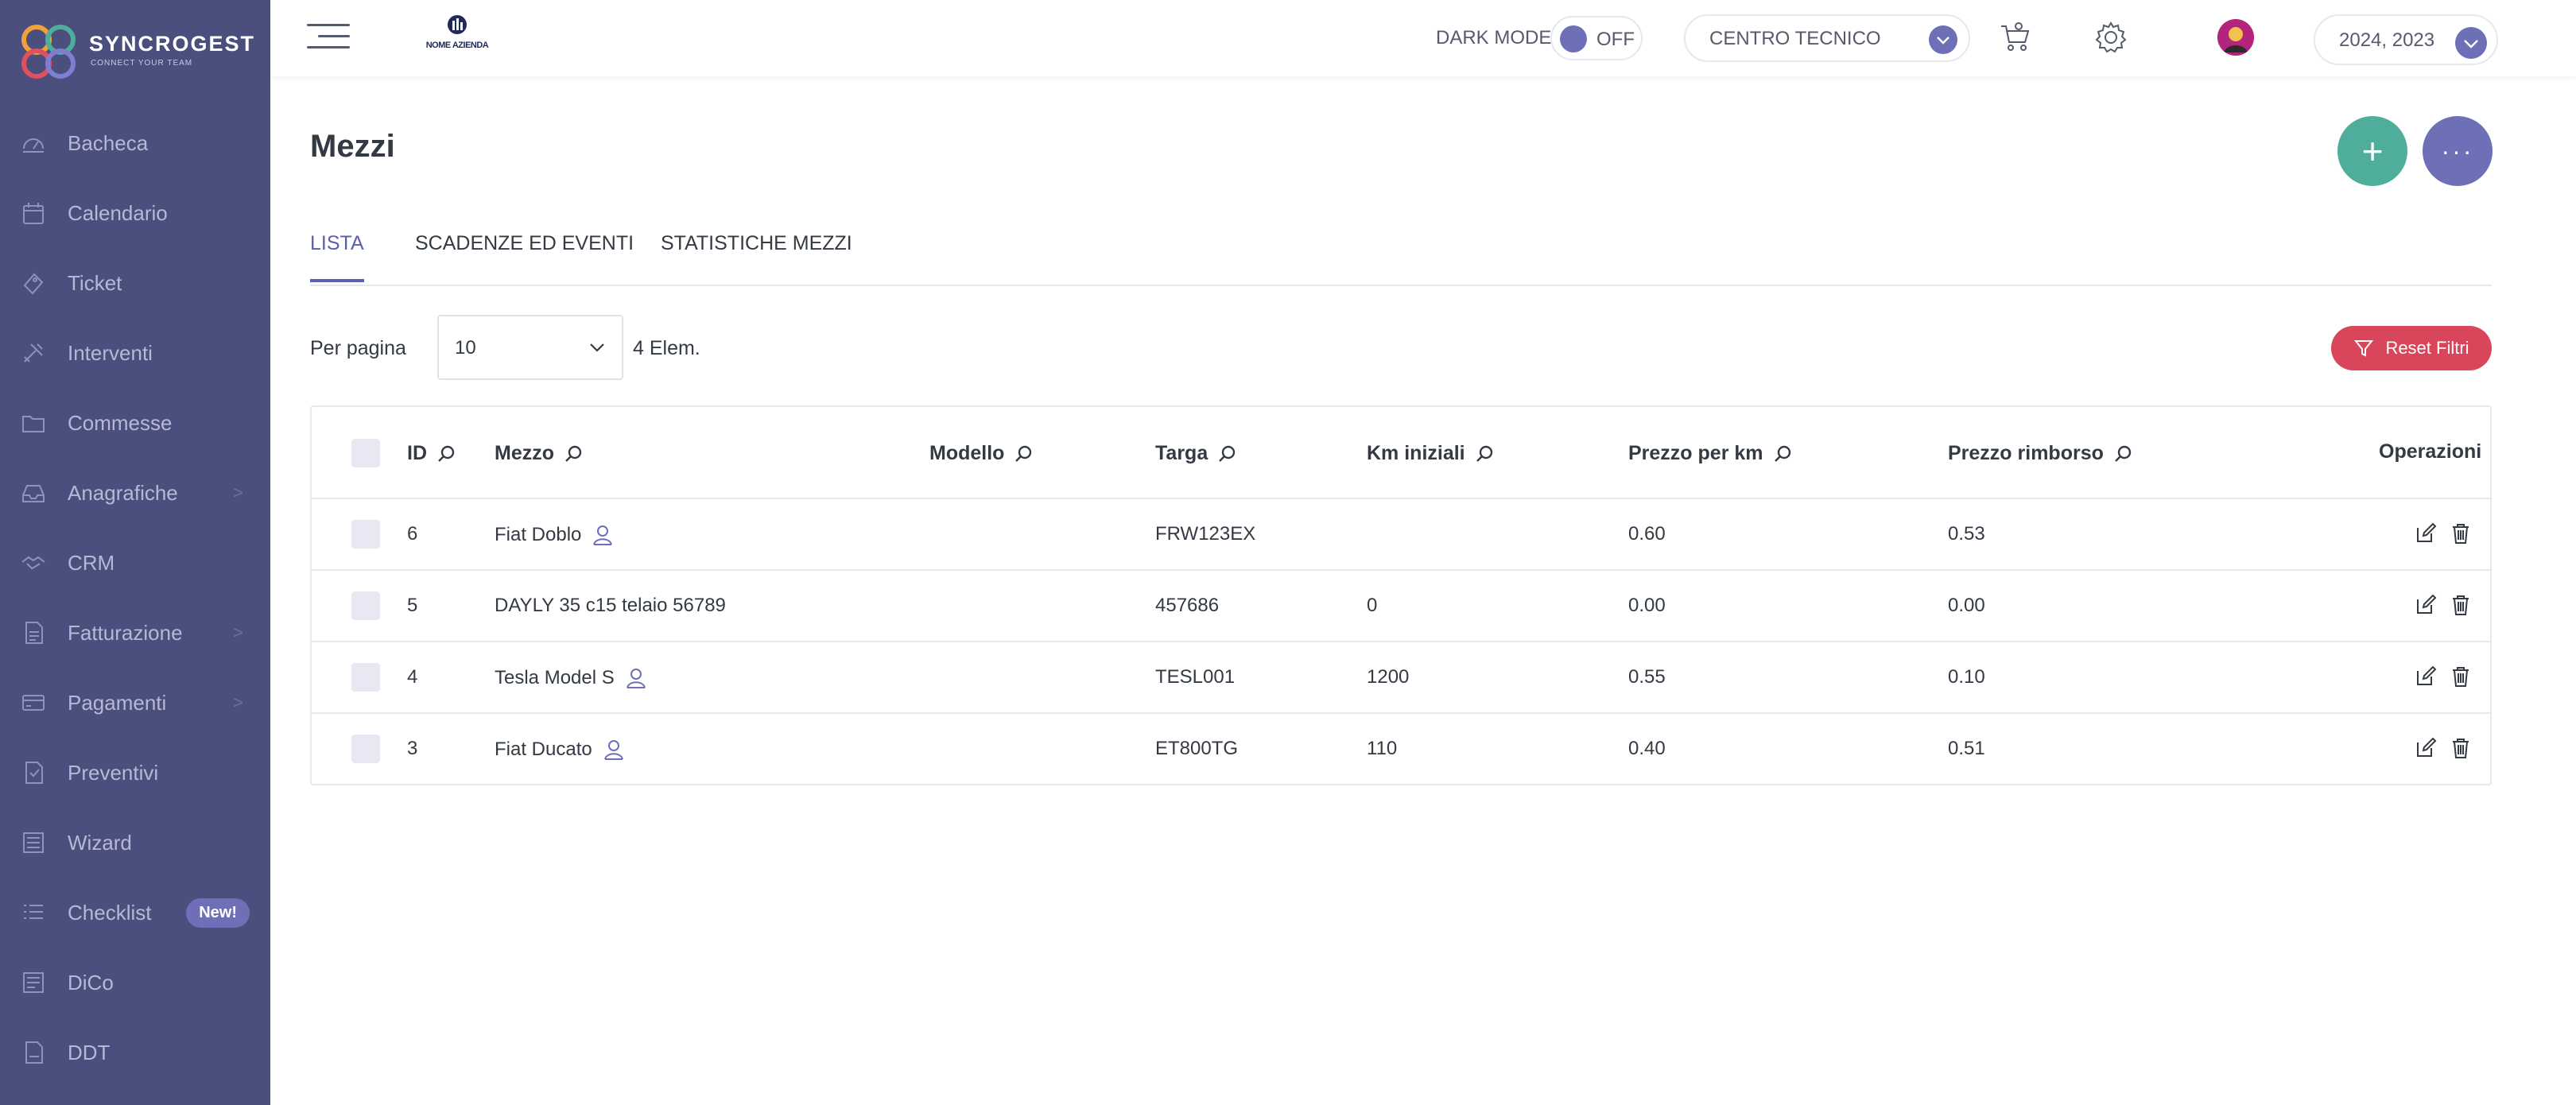  What do you see at coordinates (756, 255) in the screenshot?
I see `tab-statistiche-mezzi: STATISTICHE MEZZI` at bounding box center [756, 255].